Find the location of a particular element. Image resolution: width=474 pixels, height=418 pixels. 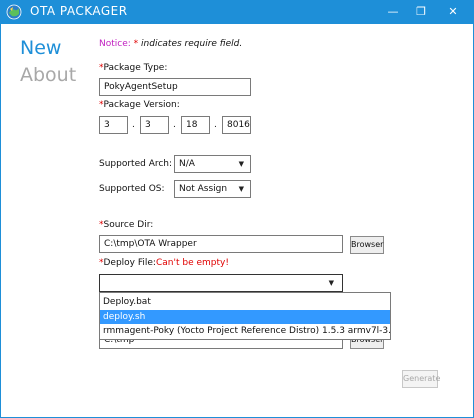

package-version-label: *Package Version: is located at coordinates (139, 105).